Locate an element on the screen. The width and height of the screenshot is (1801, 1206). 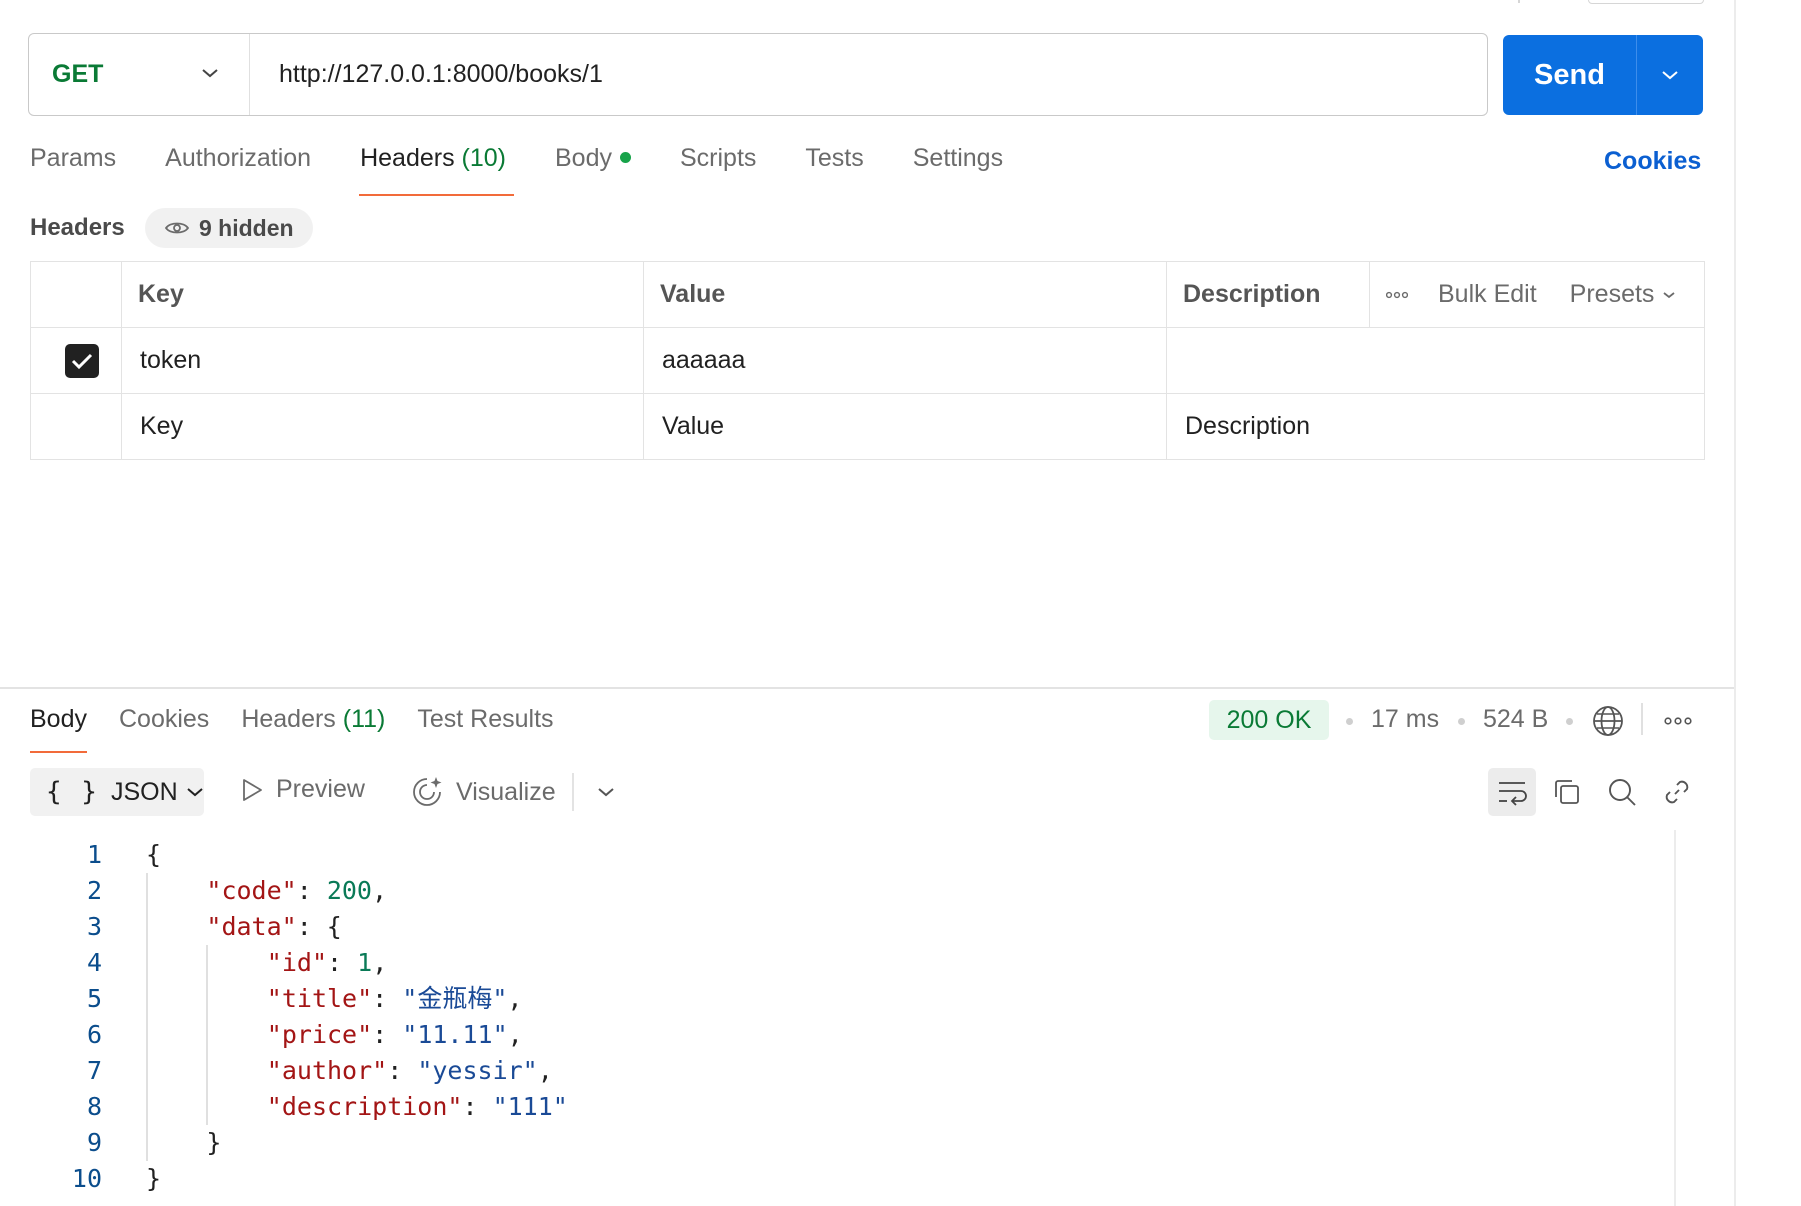
url-input is located at coordinates (868, 74).